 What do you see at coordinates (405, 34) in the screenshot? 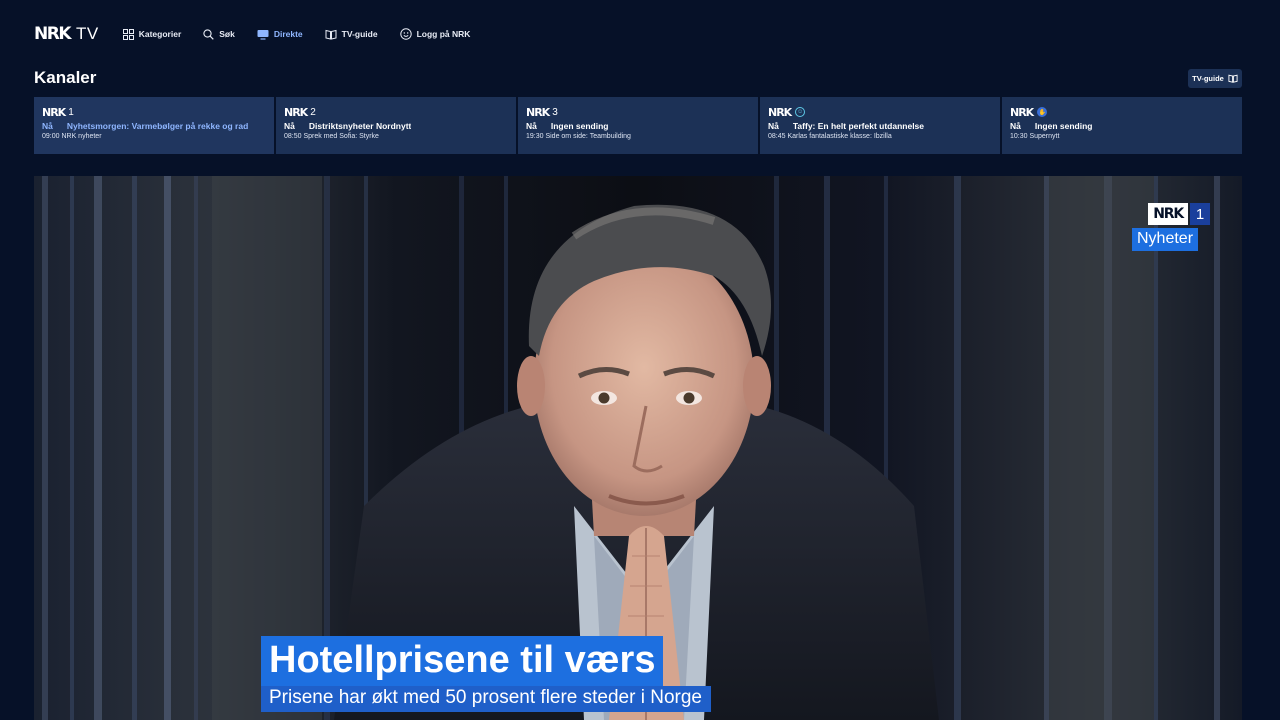
I see `user-icon` at bounding box center [405, 34].